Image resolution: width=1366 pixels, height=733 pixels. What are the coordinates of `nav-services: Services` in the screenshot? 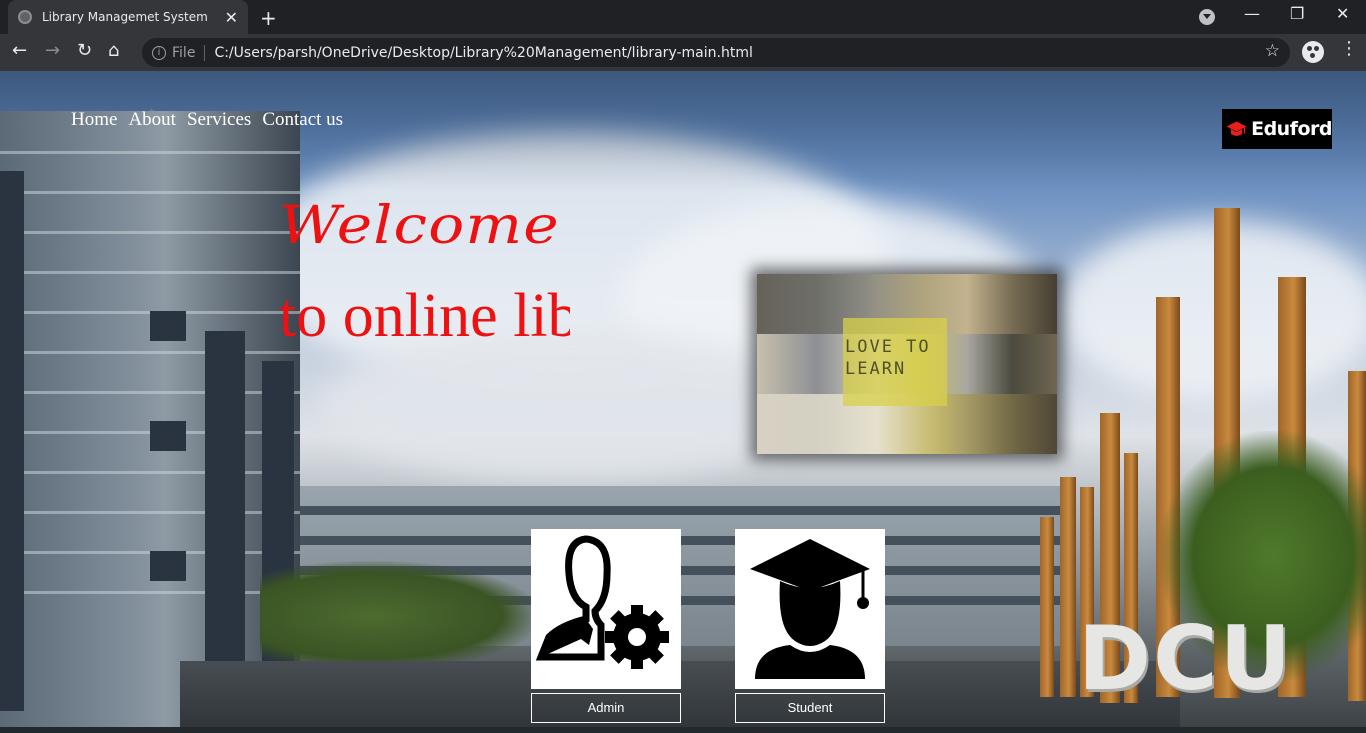 It's located at (219, 120).